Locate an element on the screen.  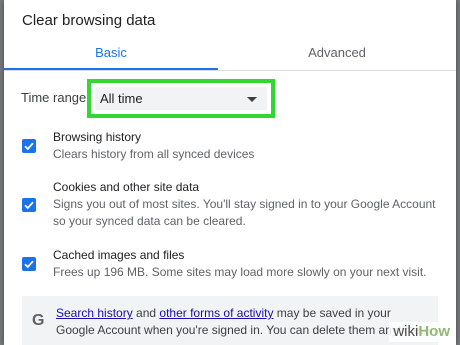
time-range-label: Time range is located at coordinates (54, 97).